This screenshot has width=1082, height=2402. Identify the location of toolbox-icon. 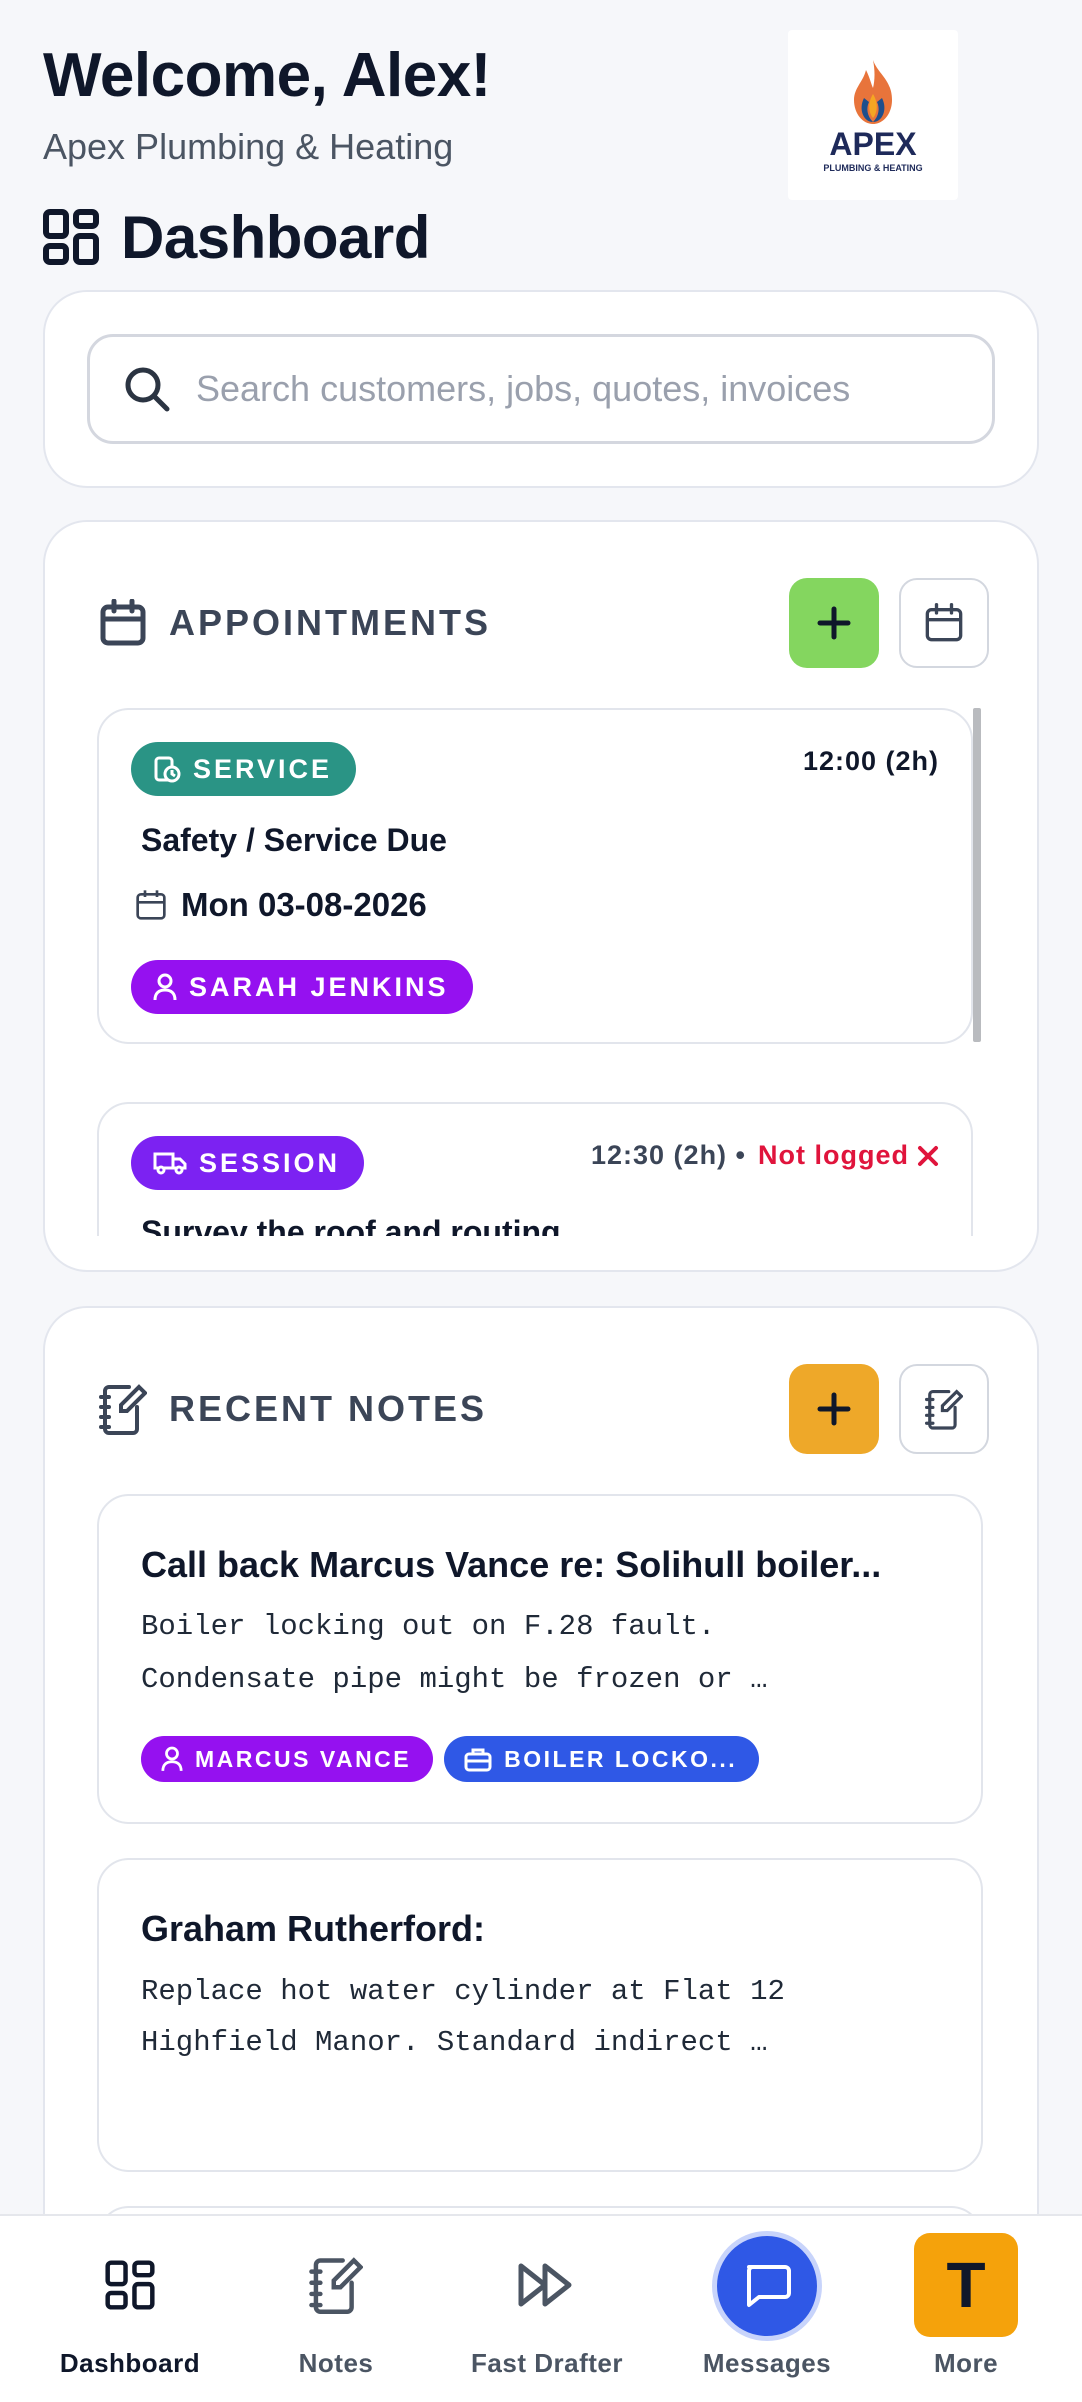
(478, 1760).